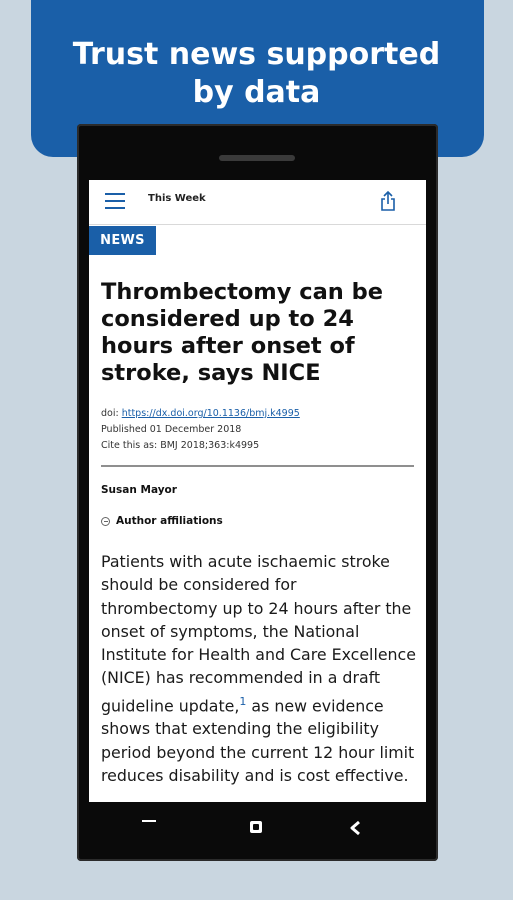 The height and width of the screenshot is (900, 513). I want to click on app-bar: This Week, so click(257, 202).